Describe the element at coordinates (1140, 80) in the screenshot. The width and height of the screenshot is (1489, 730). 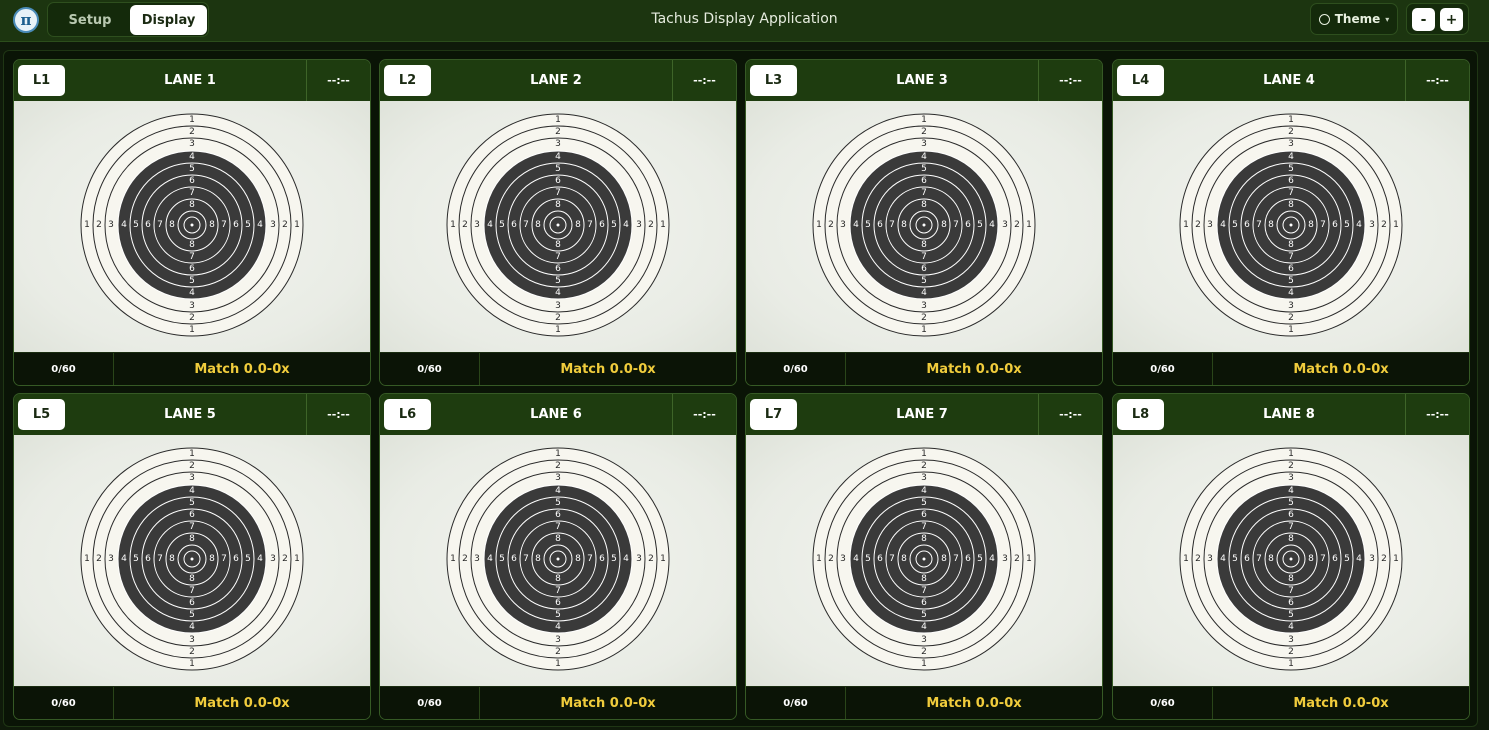
I see `lane-badge: L4` at that location.